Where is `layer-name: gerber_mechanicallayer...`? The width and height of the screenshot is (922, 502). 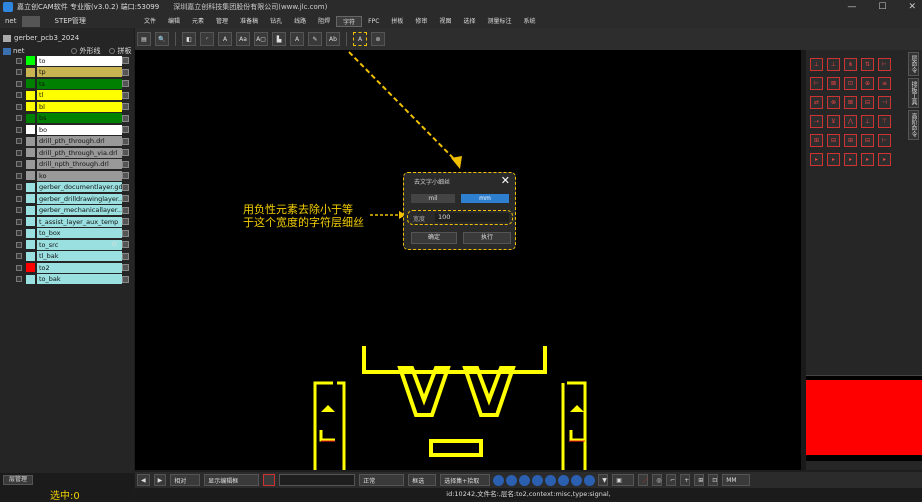
layer-name: gerber_mechanicallayer... is located at coordinates (79, 210).